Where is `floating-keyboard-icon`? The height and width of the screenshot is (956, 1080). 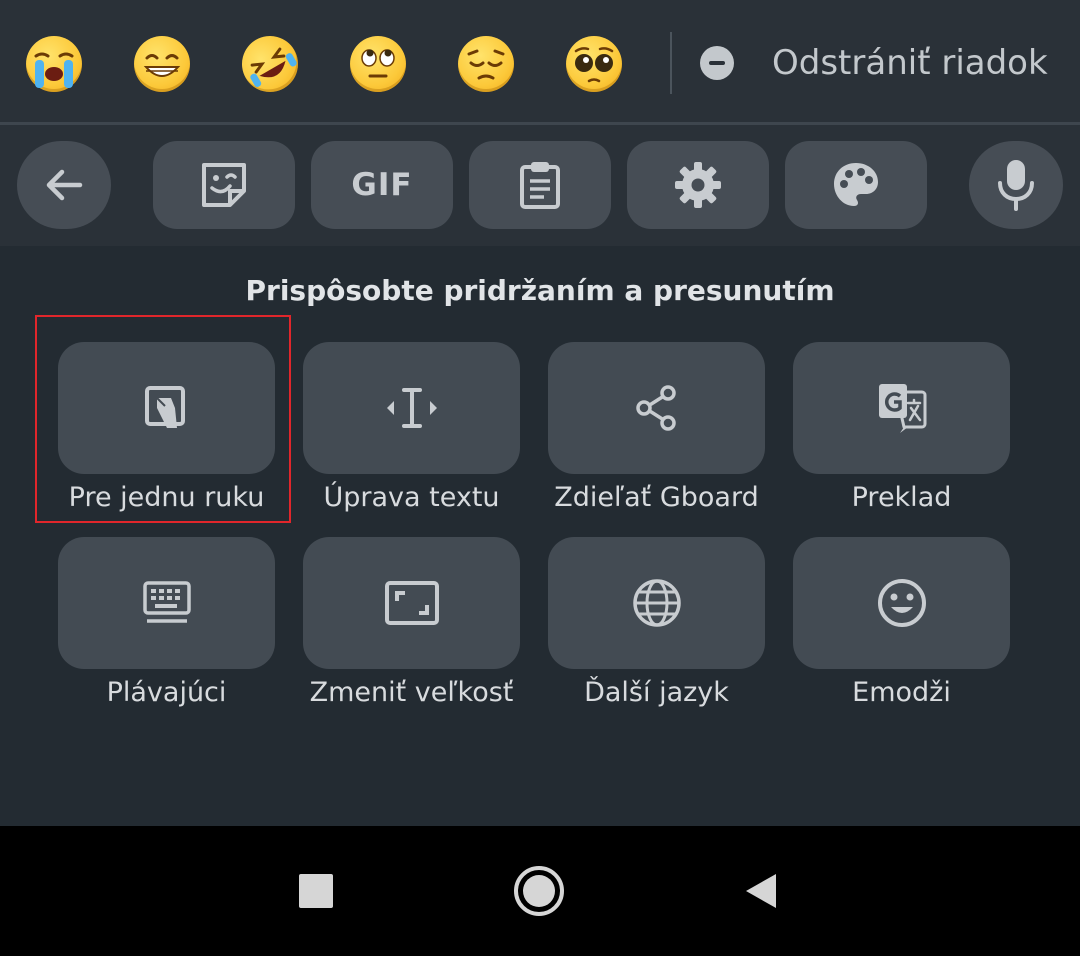 floating-keyboard-icon is located at coordinates (166, 602).